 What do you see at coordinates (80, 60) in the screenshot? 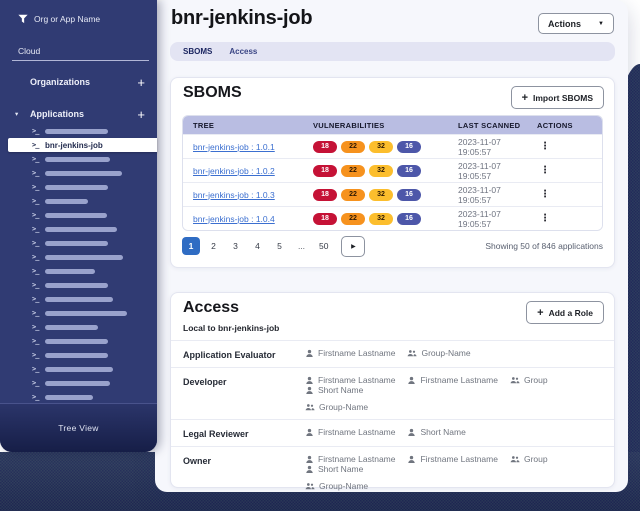
I see `sidebar-divider` at bounding box center [80, 60].